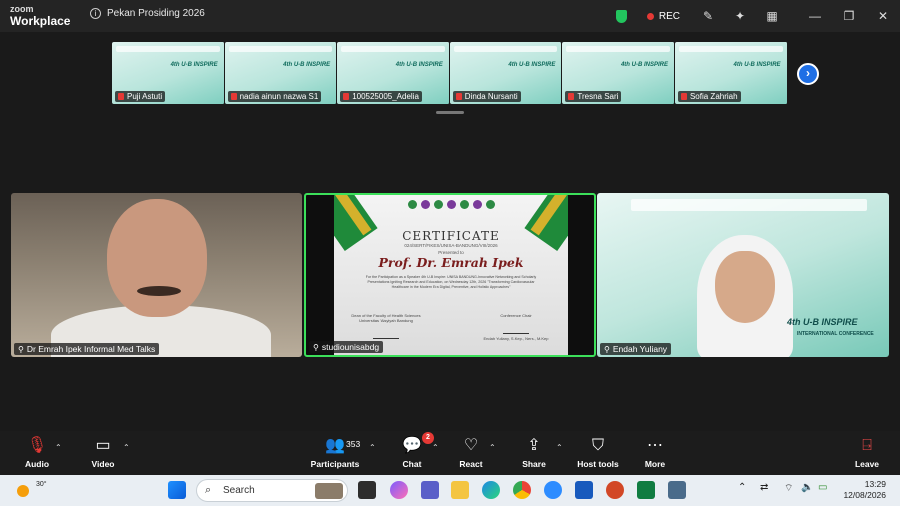  I want to click on task-view-icon, so click(367, 490).